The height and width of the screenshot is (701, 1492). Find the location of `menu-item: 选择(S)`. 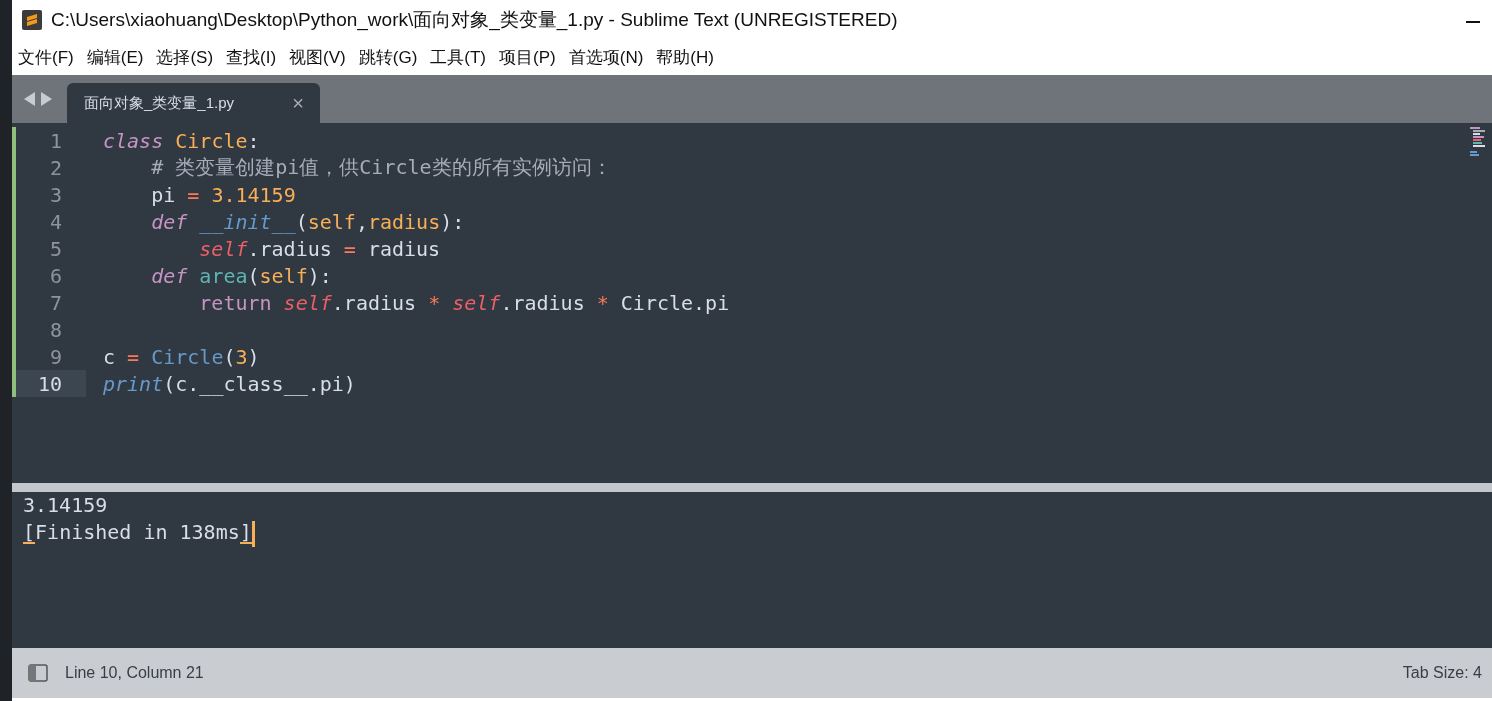

menu-item: 选择(S) is located at coordinates (185, 57).